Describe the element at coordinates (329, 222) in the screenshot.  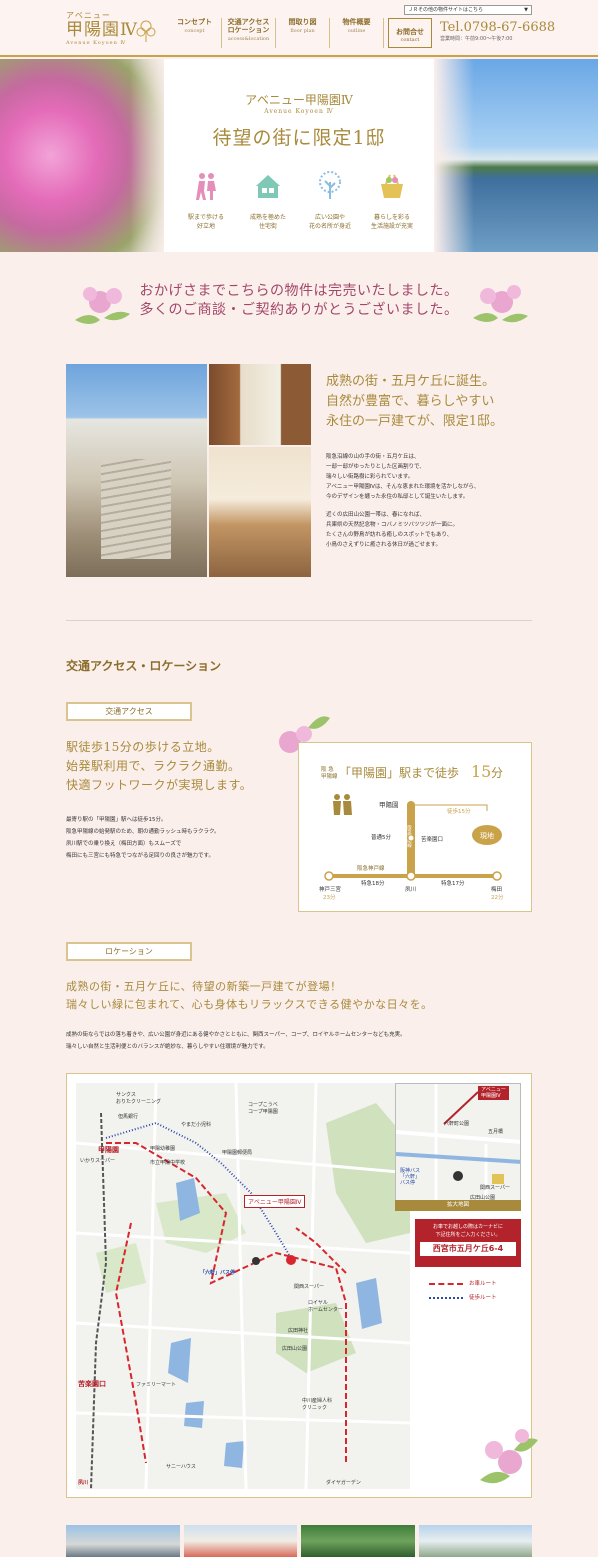
I see `feature-label: 広い公園や 花の名所が身近` at that location.